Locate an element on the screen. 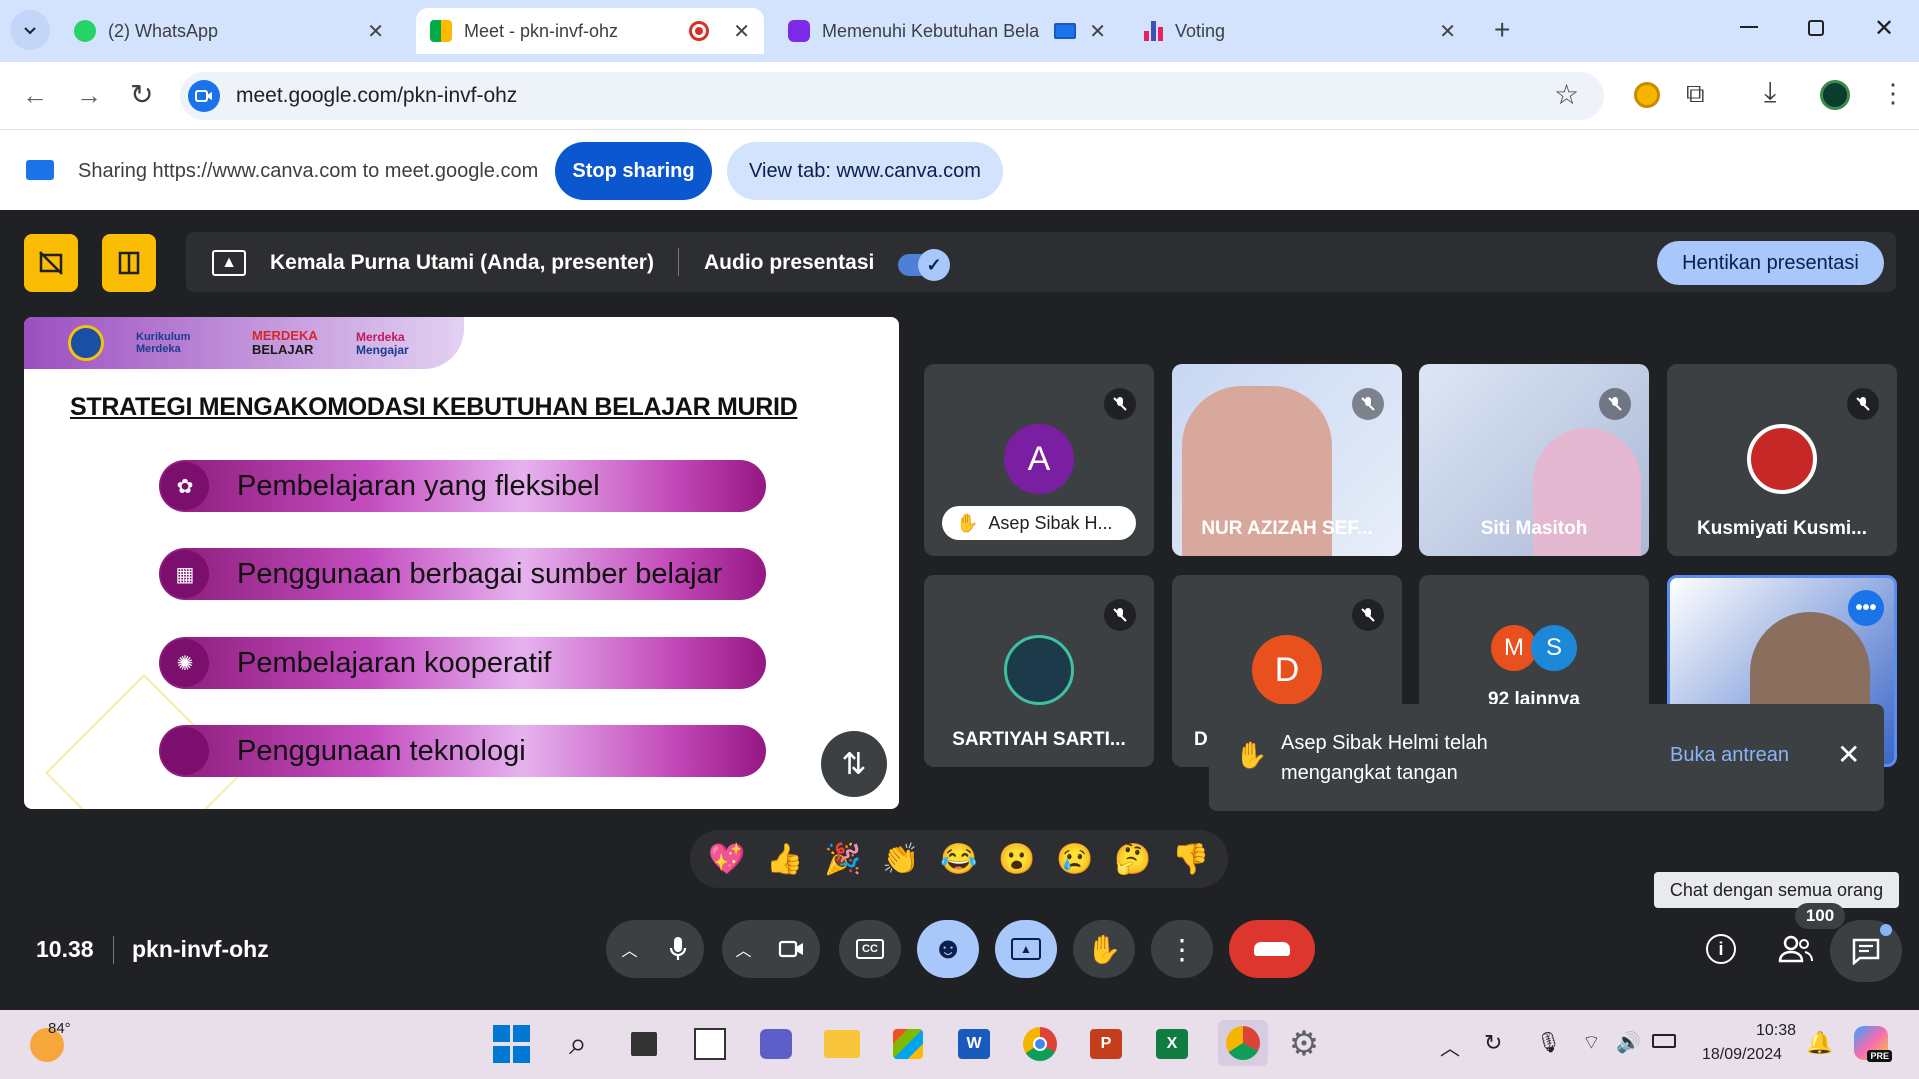  merdeka-mengajar-logo: Merdeka Mengajar is located at coordinates (382, 343).